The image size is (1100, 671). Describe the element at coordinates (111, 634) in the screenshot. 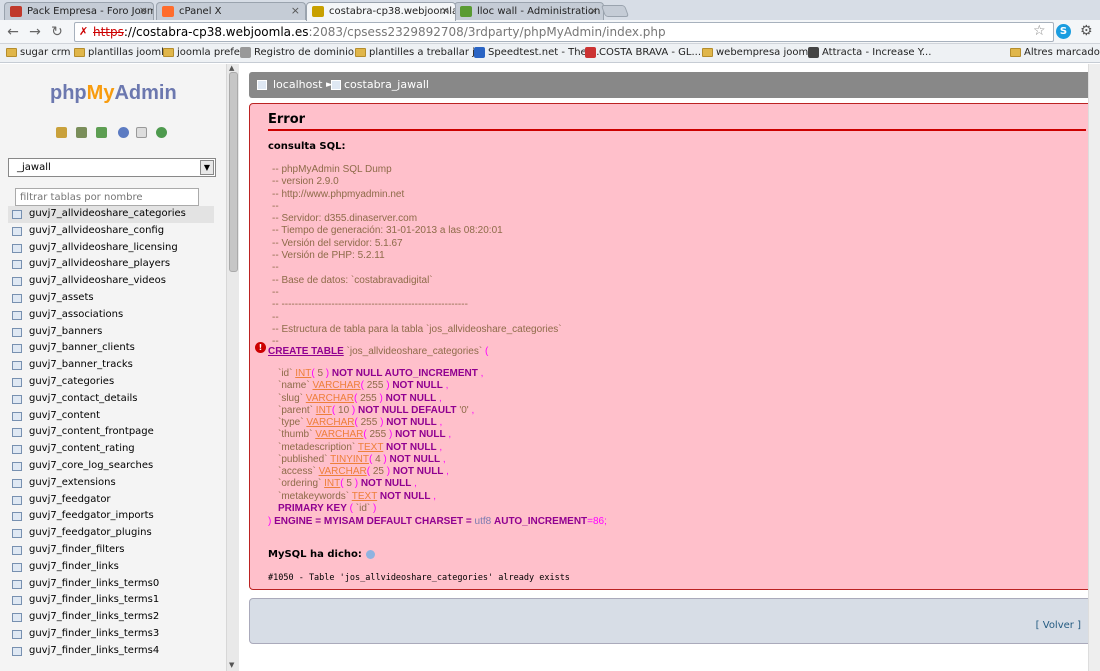

I see `table-list-item: guvj7_finder_links_terms3` at that location.